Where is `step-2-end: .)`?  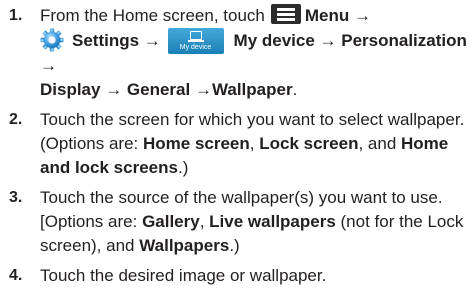
step-2-end: .) is located at coordinates (183, 167).